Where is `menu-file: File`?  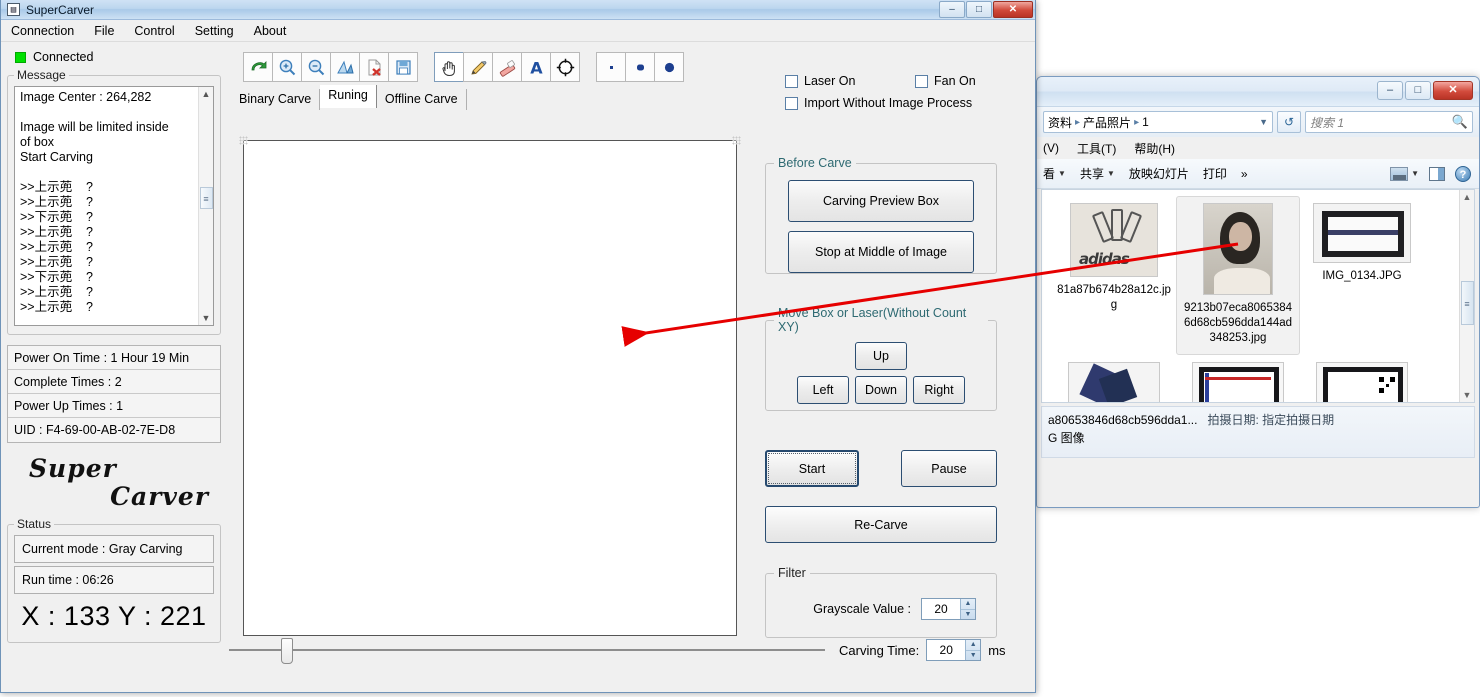
menu-file: File is located at coordinates (104, 31).